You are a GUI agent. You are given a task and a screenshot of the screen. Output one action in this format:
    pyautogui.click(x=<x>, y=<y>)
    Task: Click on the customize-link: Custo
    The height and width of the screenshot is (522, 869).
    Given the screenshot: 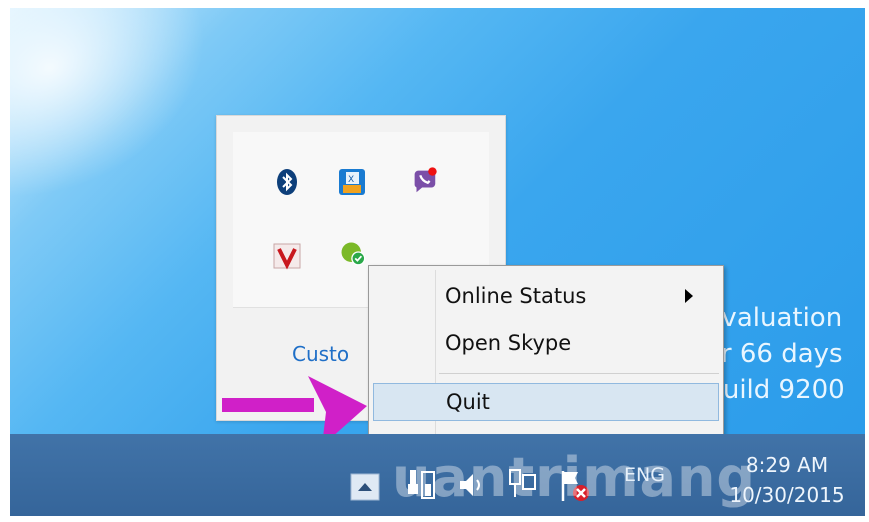 What is the action you would take?
    pyautogui.click(x=320, y=354)
    